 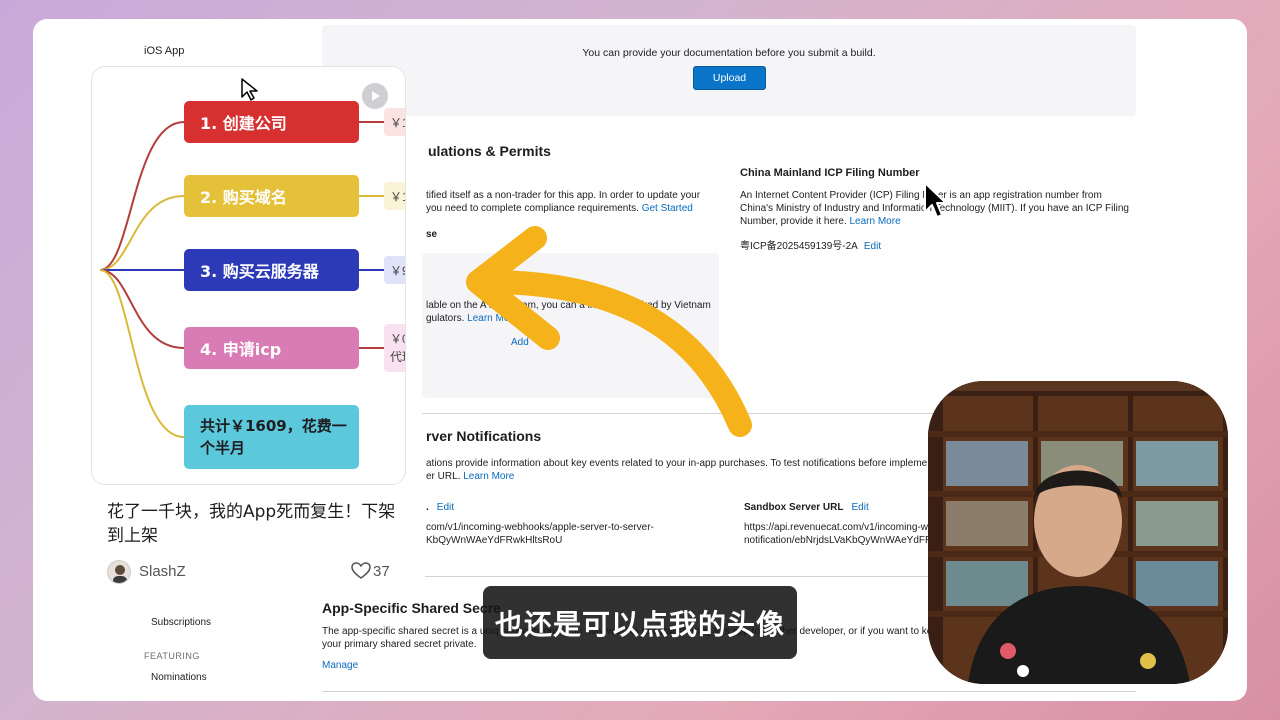 What do you see at coordinates (484, 436) in the screenshot?
I see `server-notifications-heading: rver Notifications` at bounding box center [484, 436].